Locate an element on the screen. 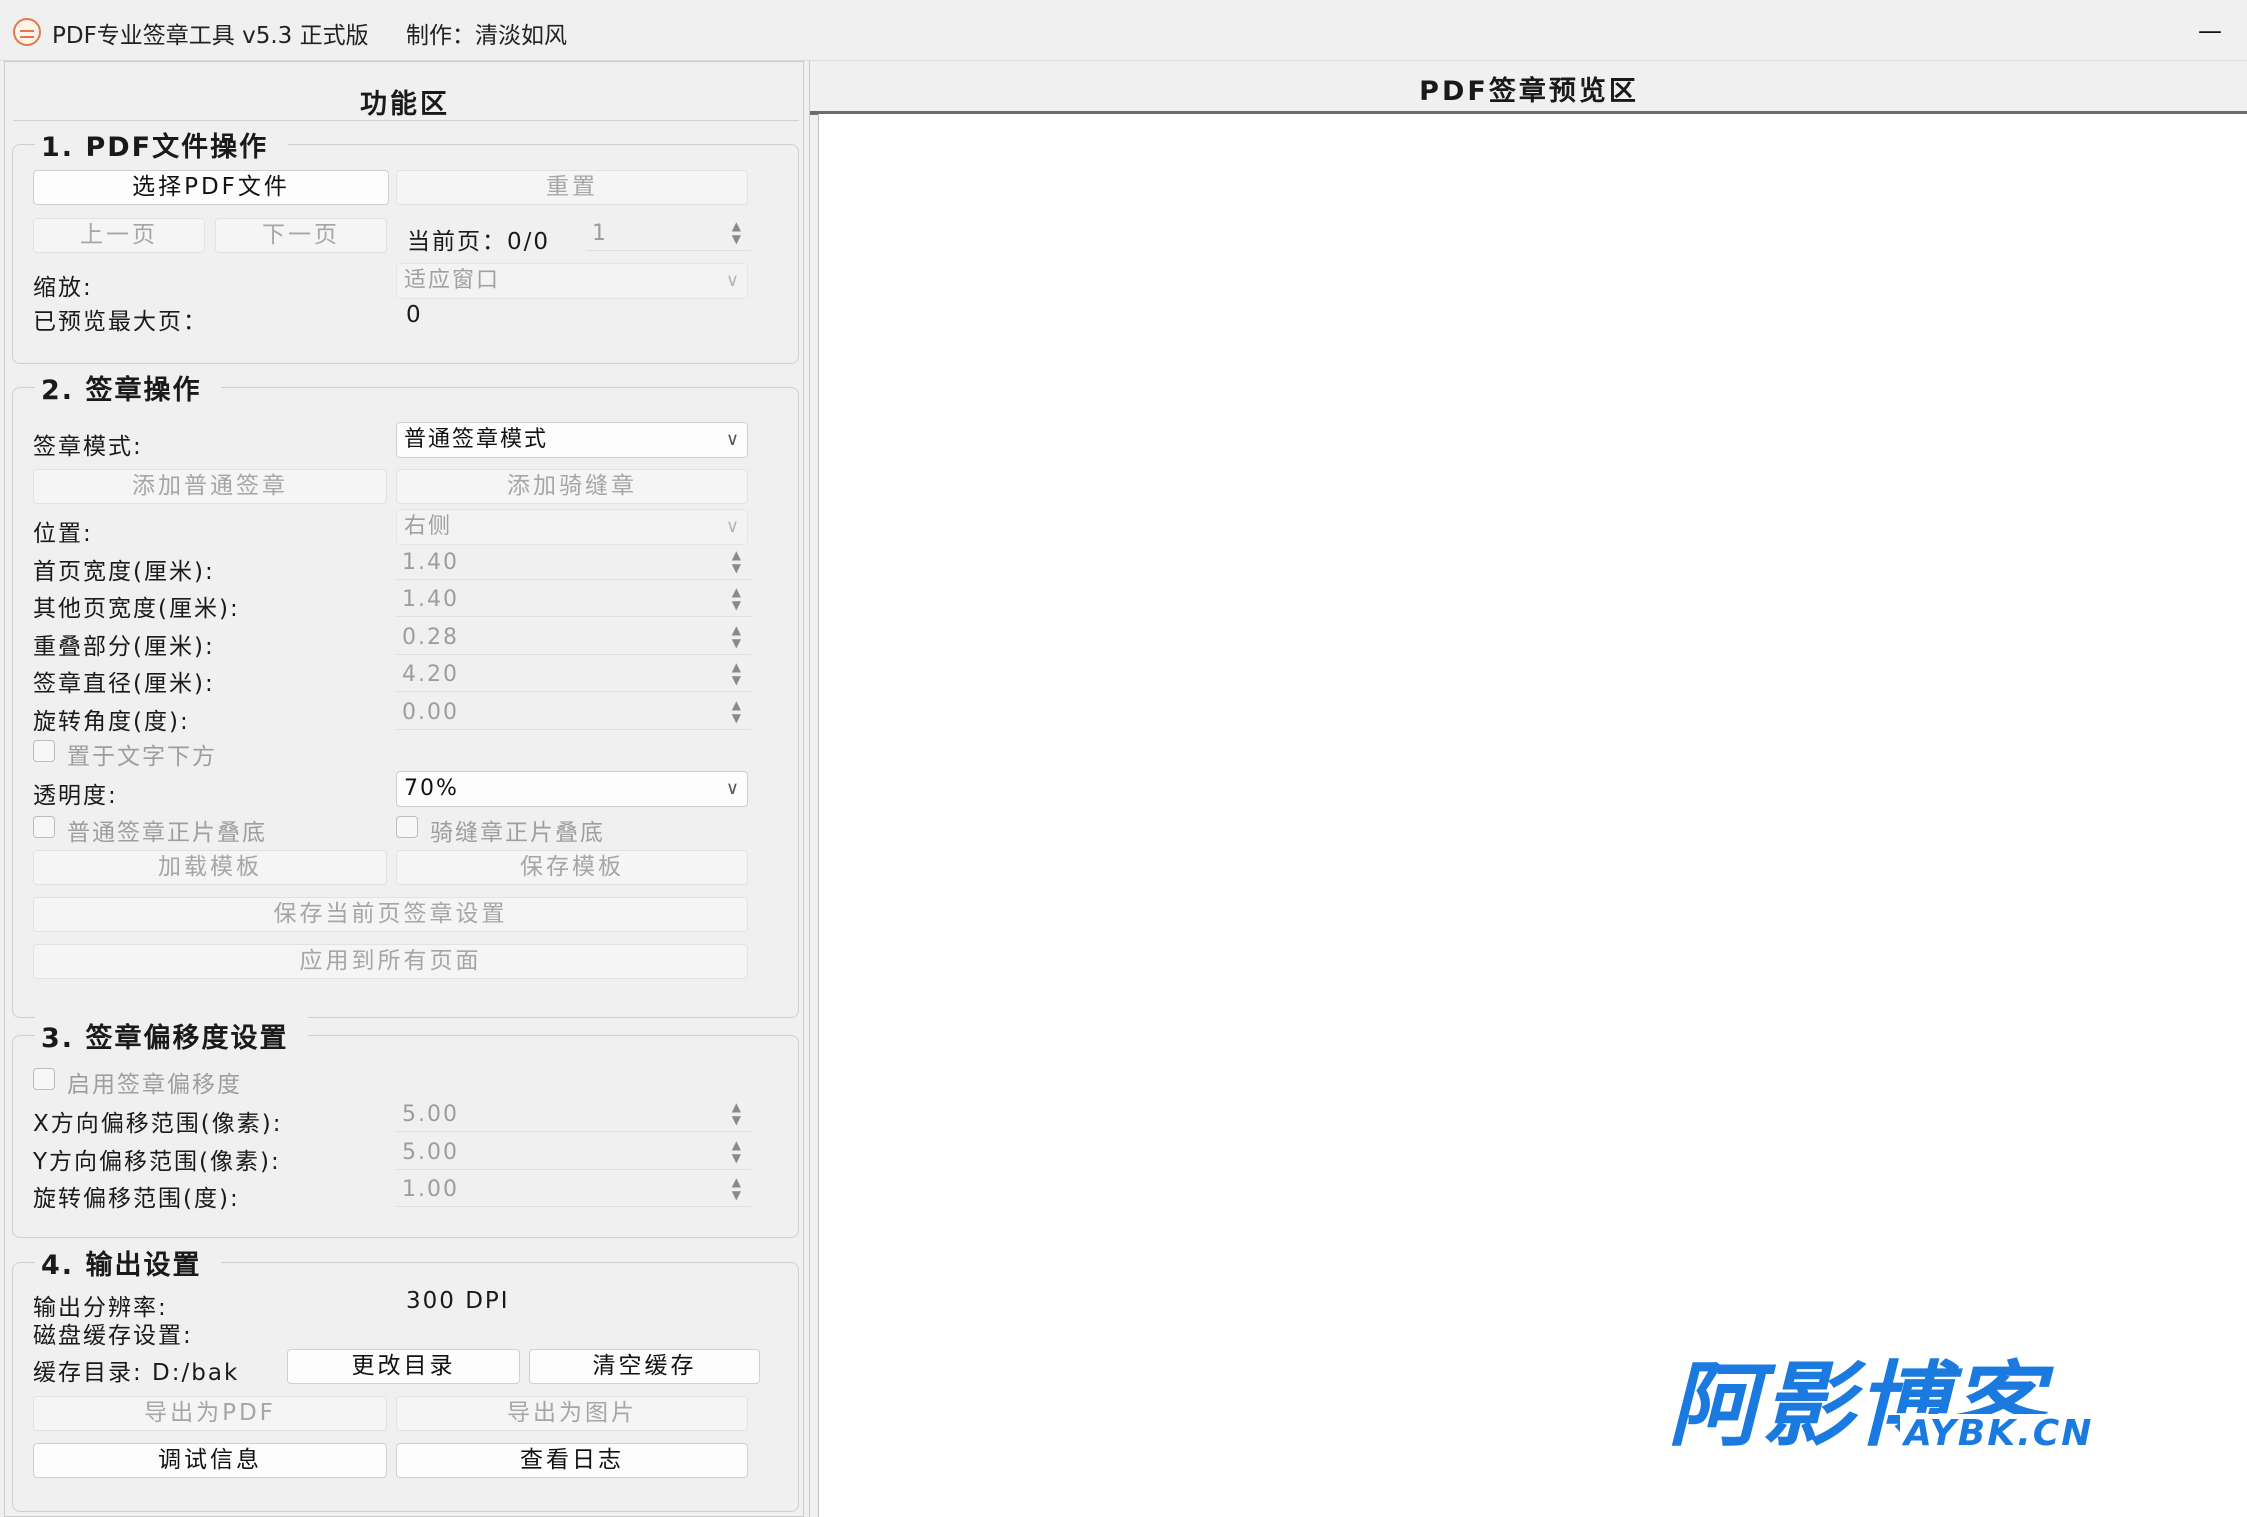 This screenshot has height=1517, width=2247. overlap-value: 0.28 is located at coordinates (430, 637).